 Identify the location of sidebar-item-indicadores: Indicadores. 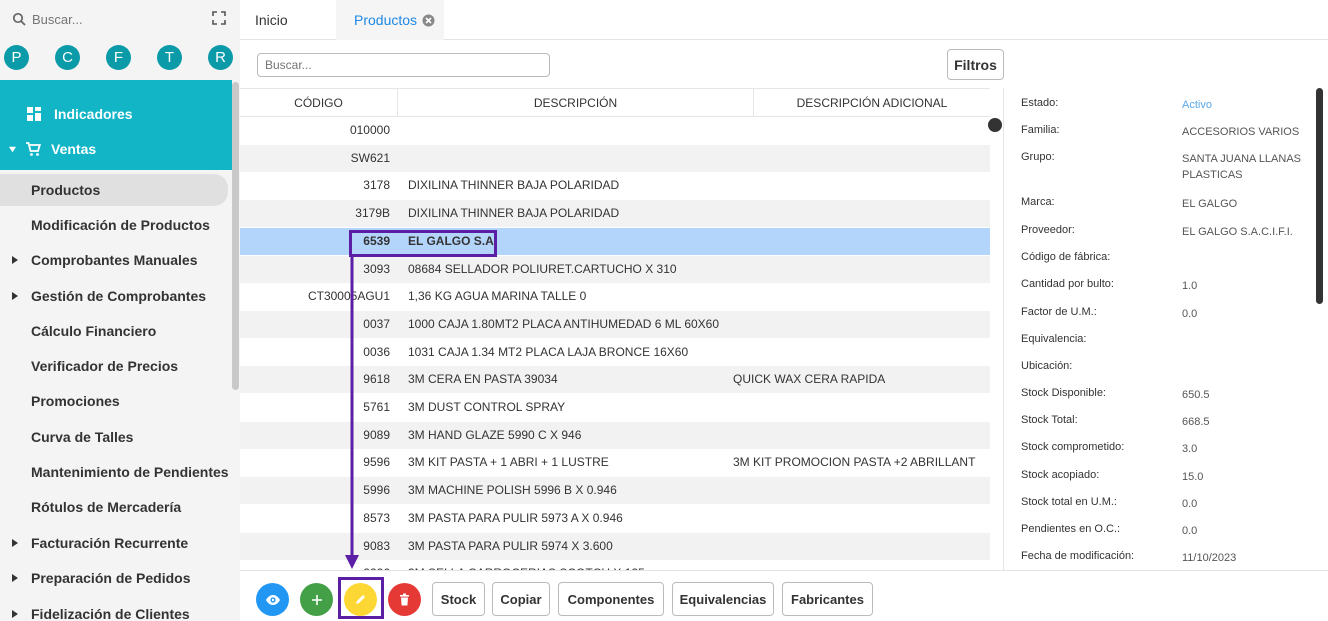
(116, 114).